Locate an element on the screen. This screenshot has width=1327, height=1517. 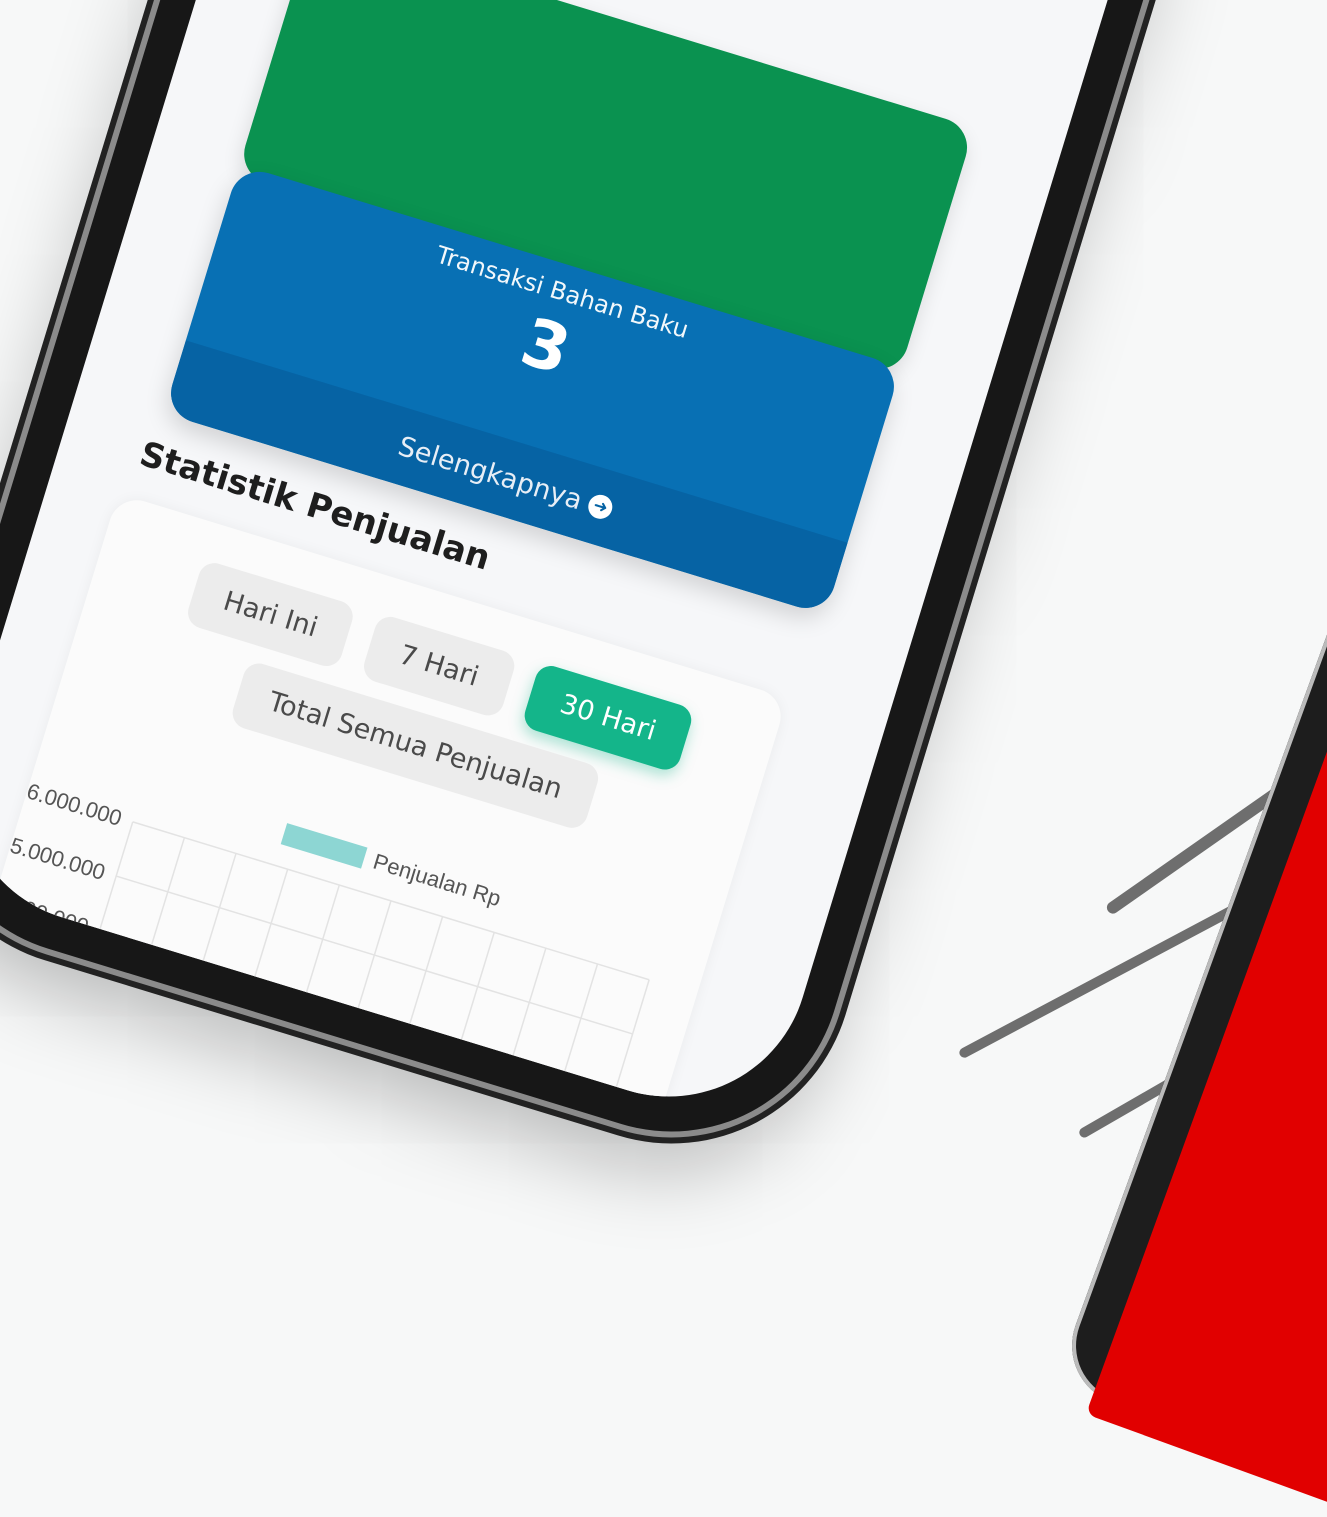
y-tick-label: 6.000.000 is located at coordinates (74, 804).